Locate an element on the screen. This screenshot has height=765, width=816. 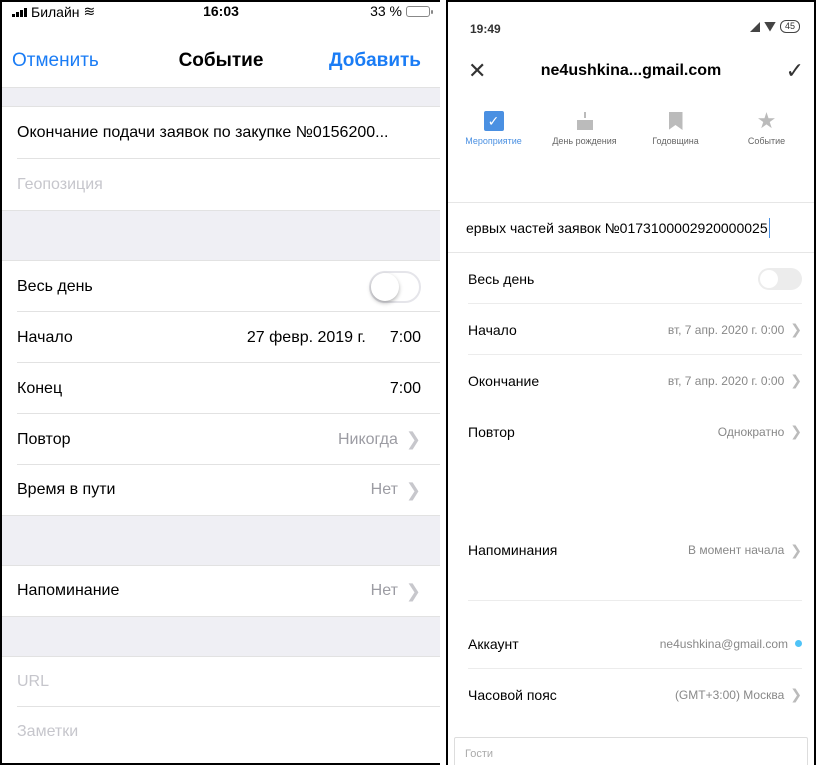
check-icon: ✓ is located at coordinates (795, 71).